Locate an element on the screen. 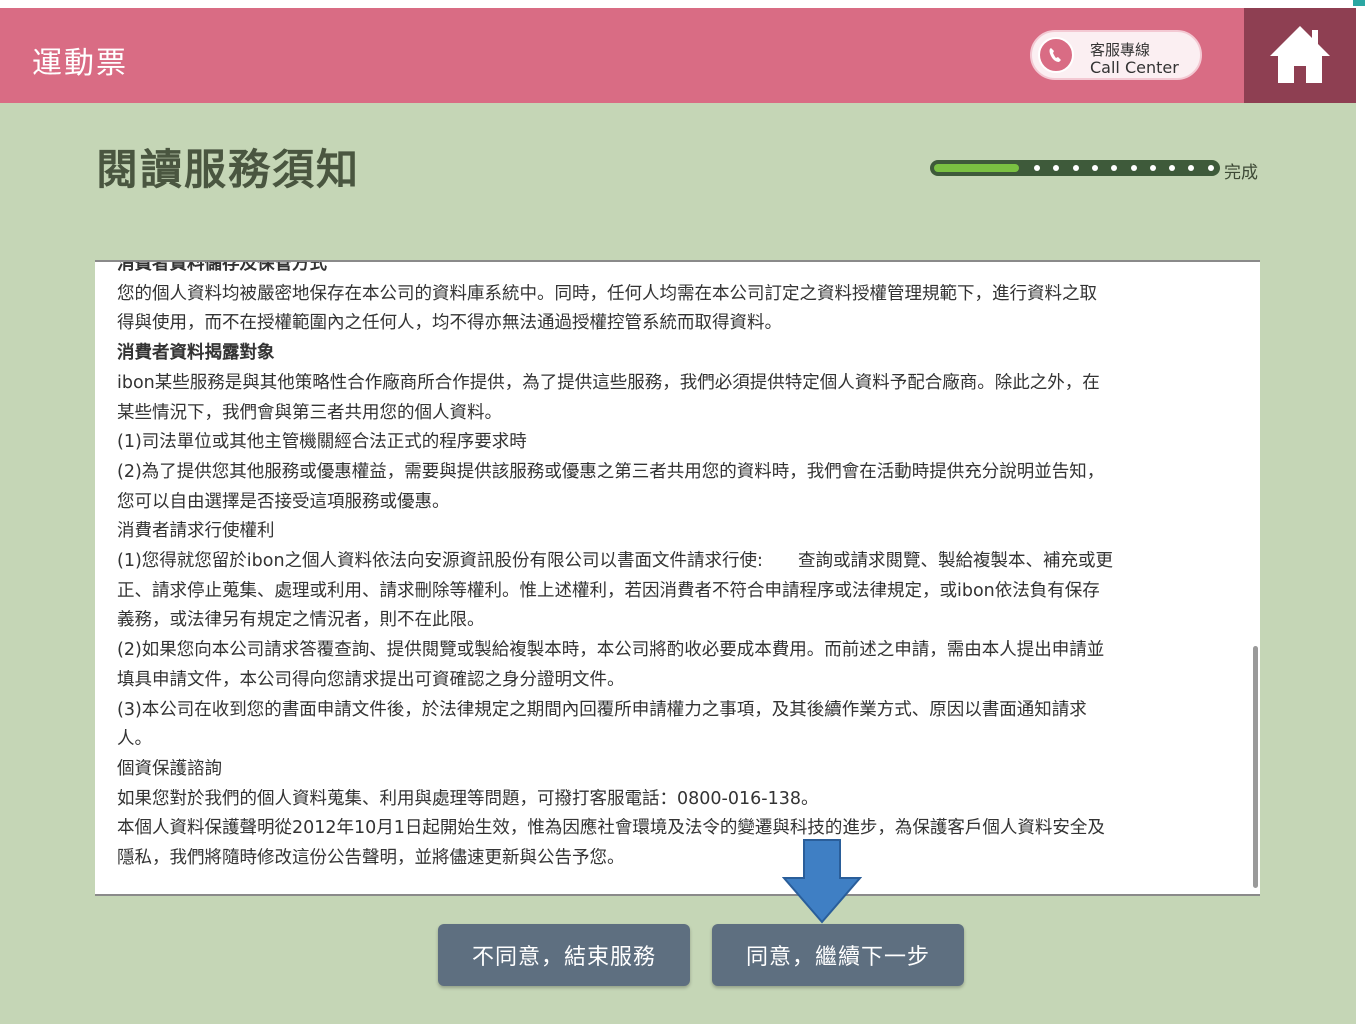  progress-bar is located at coordinates (1075, 168).